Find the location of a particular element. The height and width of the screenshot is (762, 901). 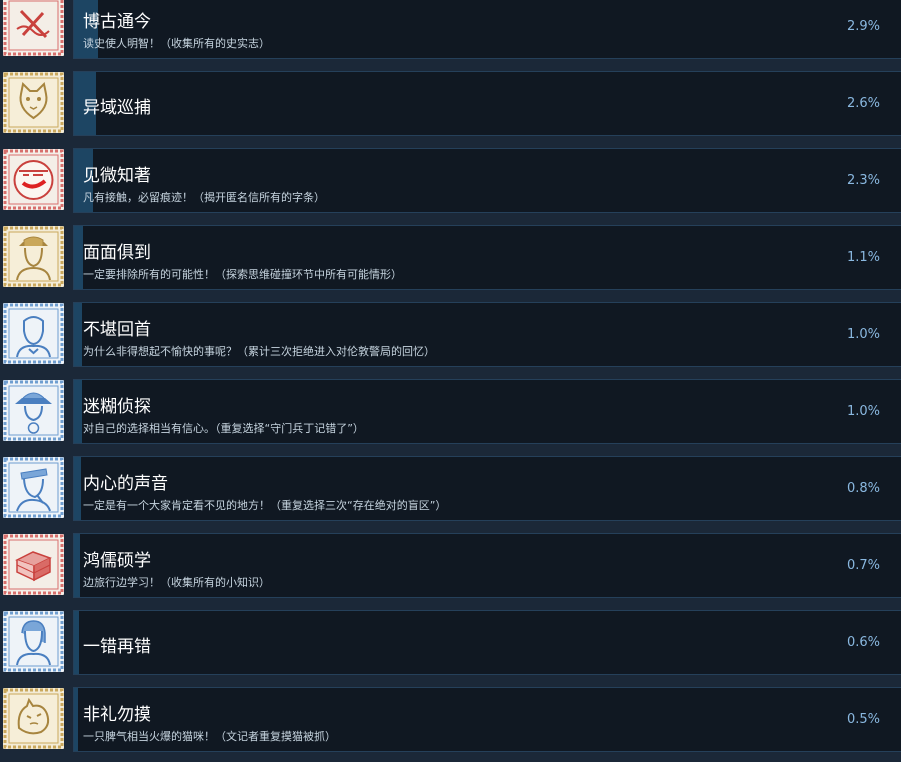

achievement-row: 非礼勿摸 一只脾气相当火爆的猫咪！（文记者重复摸猫被抓） 0.5% is located at coordinates (450, 723).